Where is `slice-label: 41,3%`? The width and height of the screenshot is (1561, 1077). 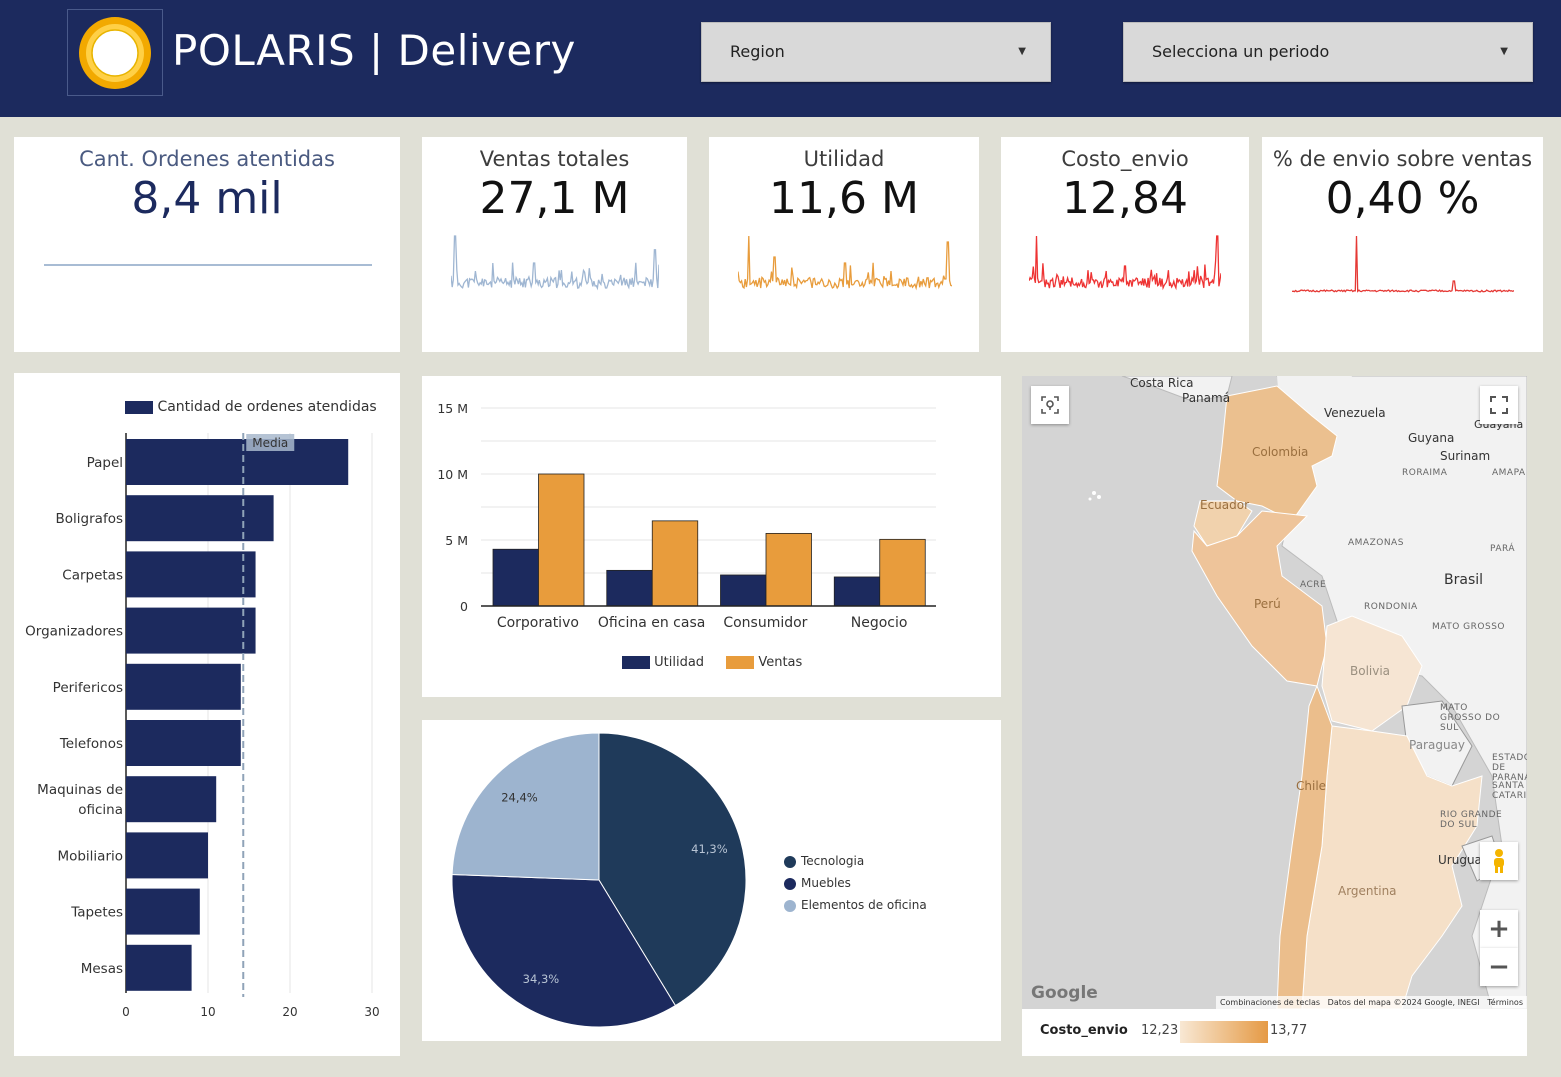 slice-label: 41,3% is located at coordinates (709, 849).